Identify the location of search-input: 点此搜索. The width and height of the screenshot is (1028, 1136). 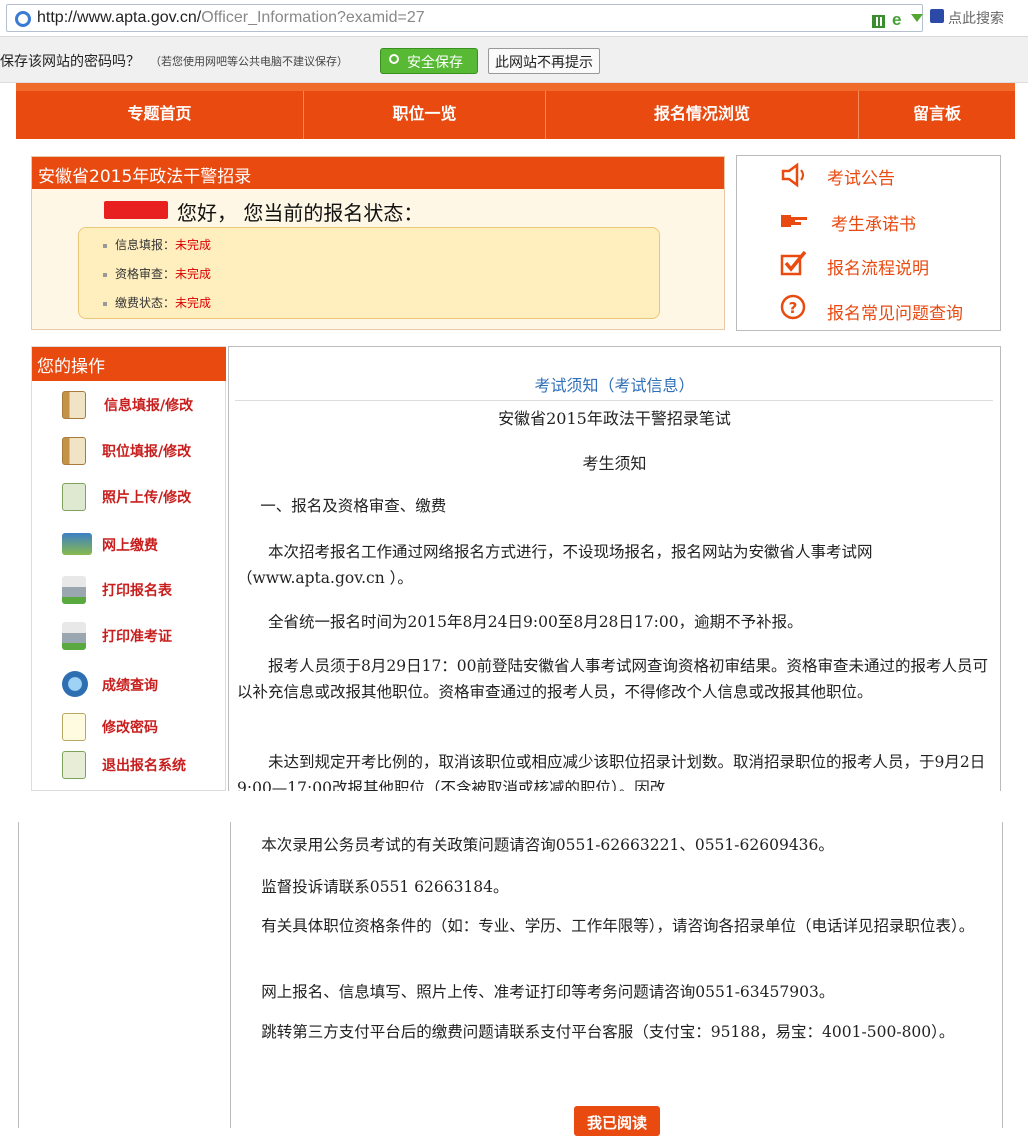
(976, 18).